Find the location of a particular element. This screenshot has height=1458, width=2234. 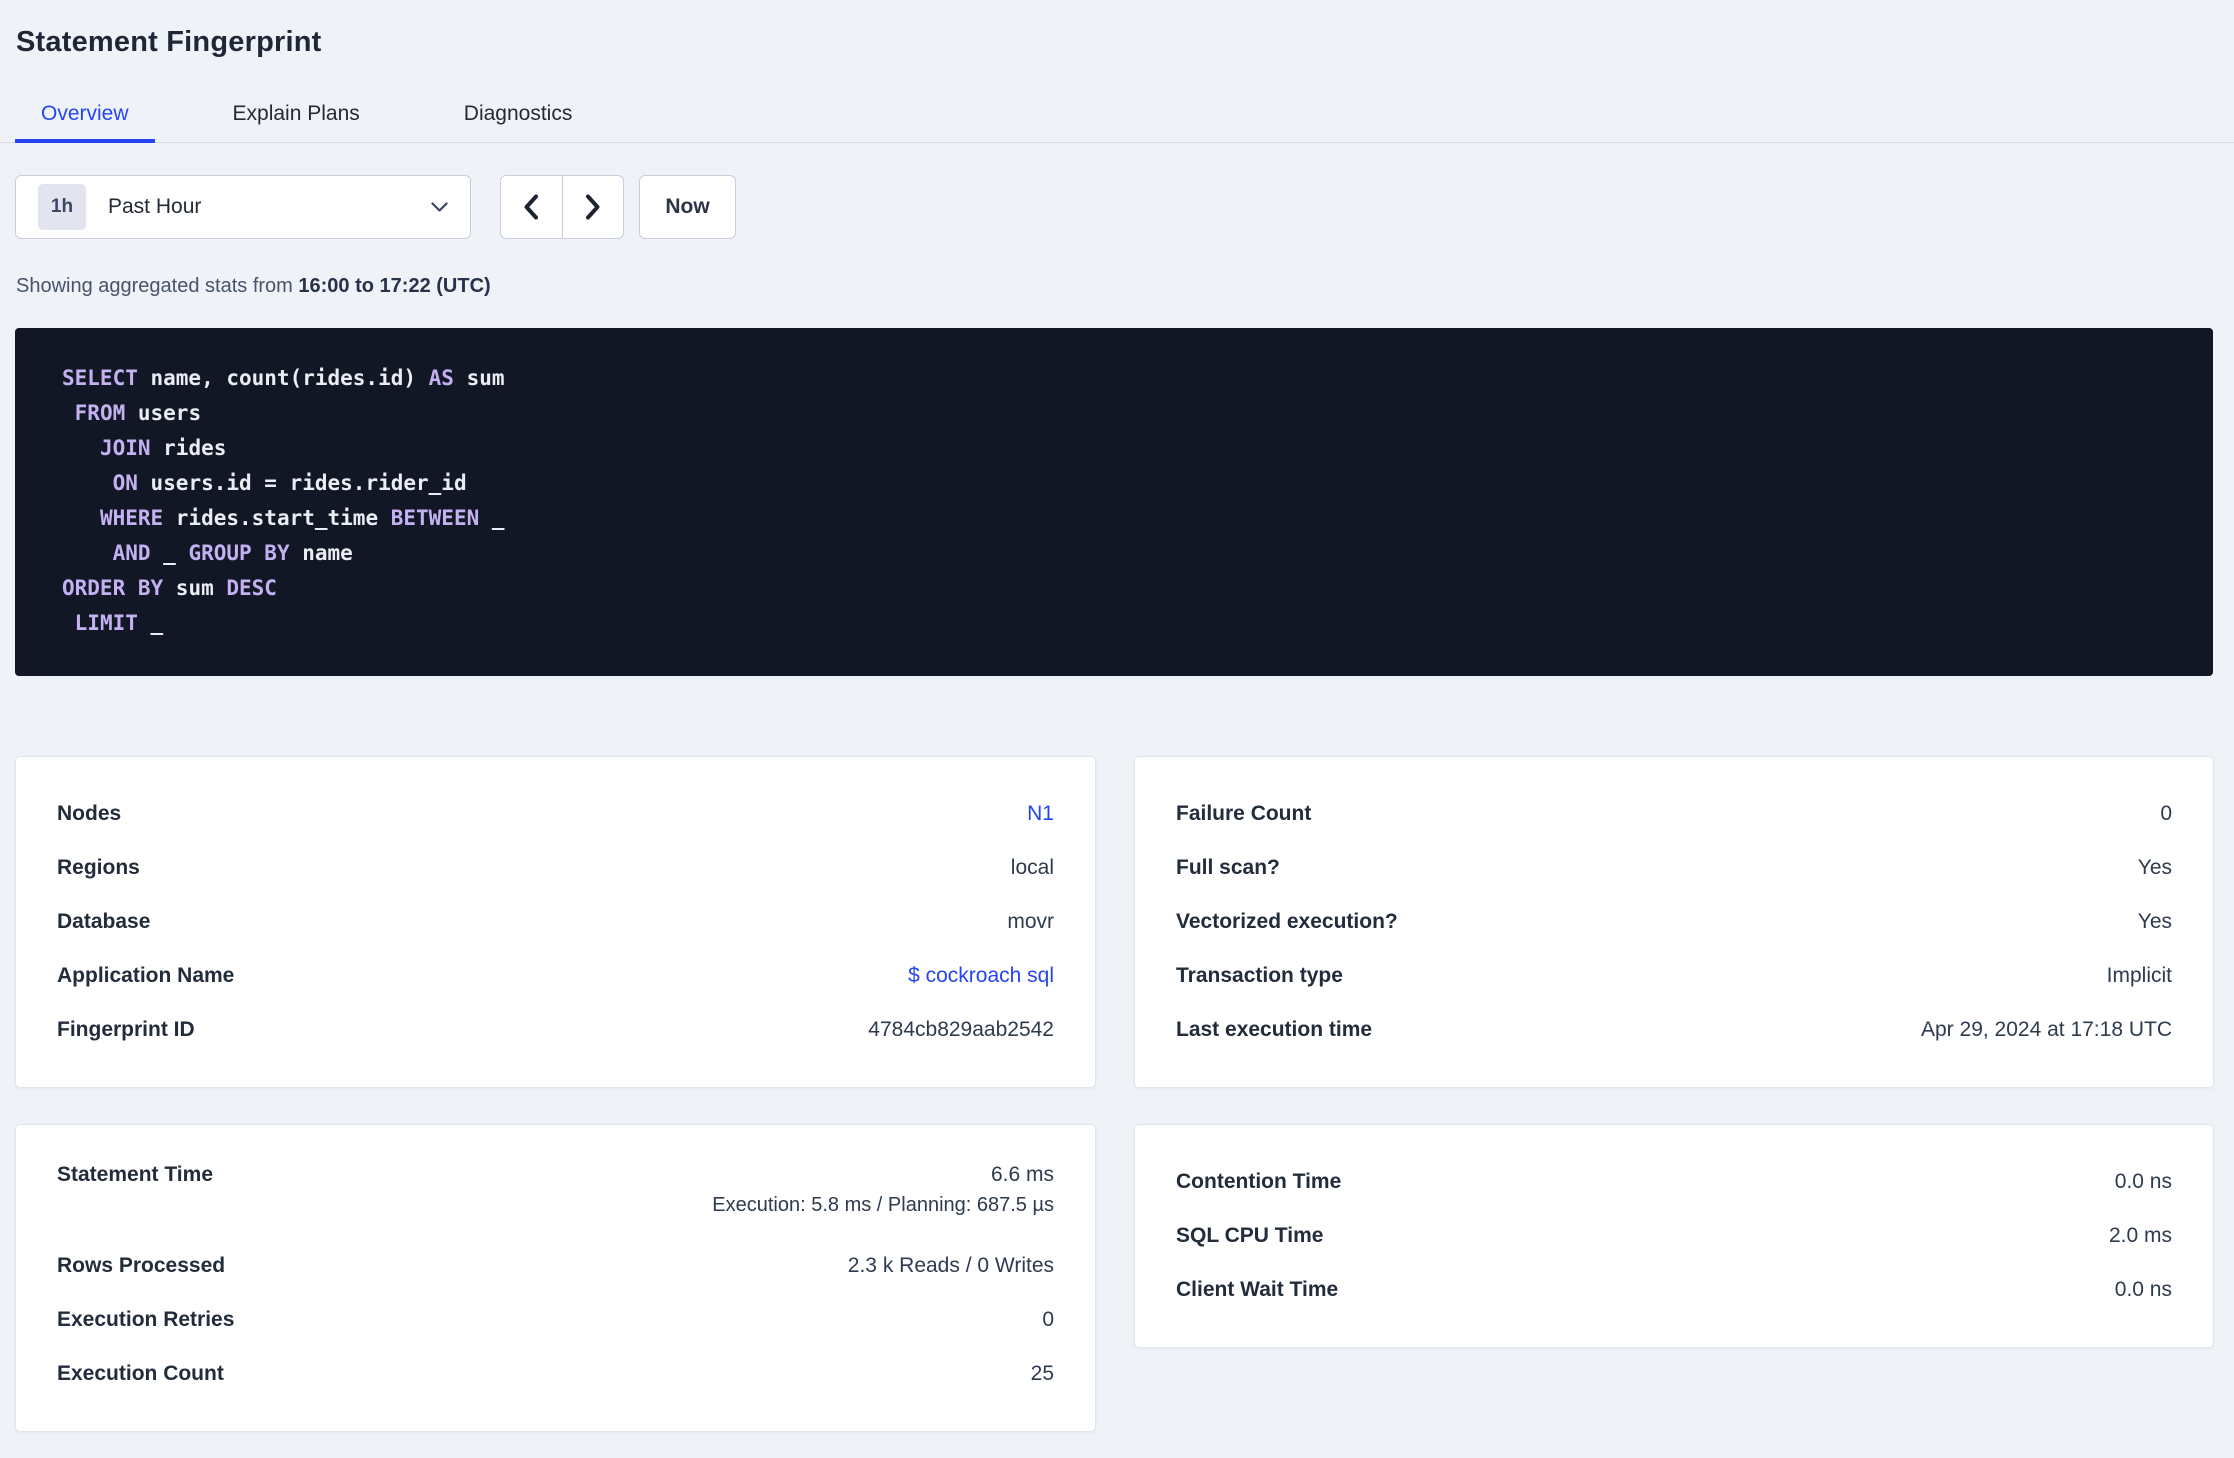

detail-label: Fingerprint ID is located at coordinates (126, 1029).